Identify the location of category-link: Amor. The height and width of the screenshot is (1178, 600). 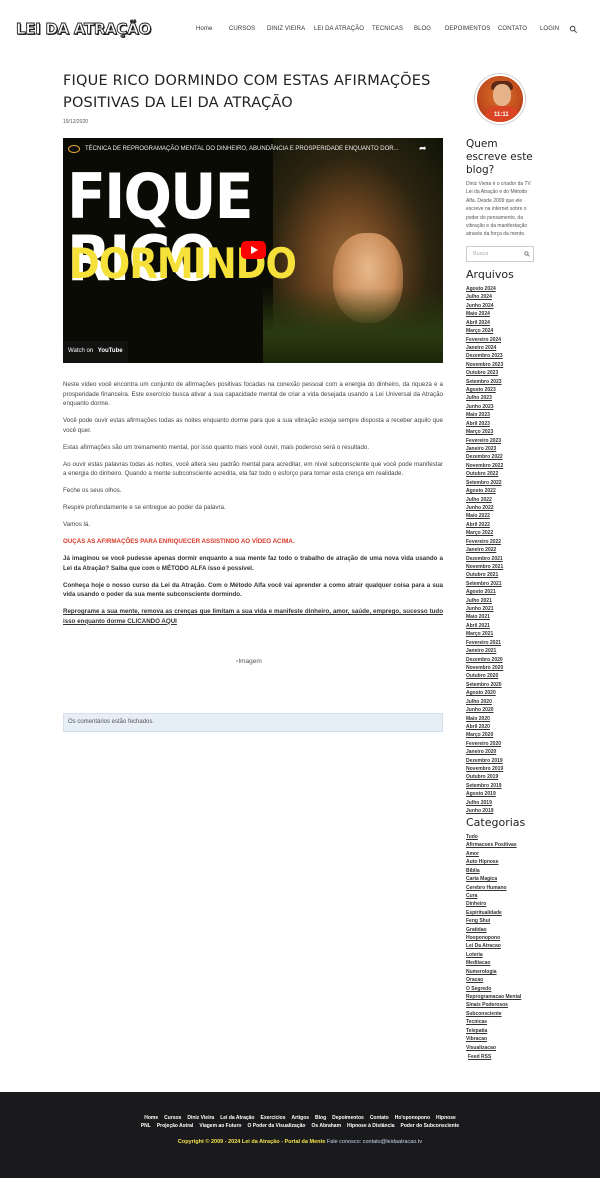
(495, 854).